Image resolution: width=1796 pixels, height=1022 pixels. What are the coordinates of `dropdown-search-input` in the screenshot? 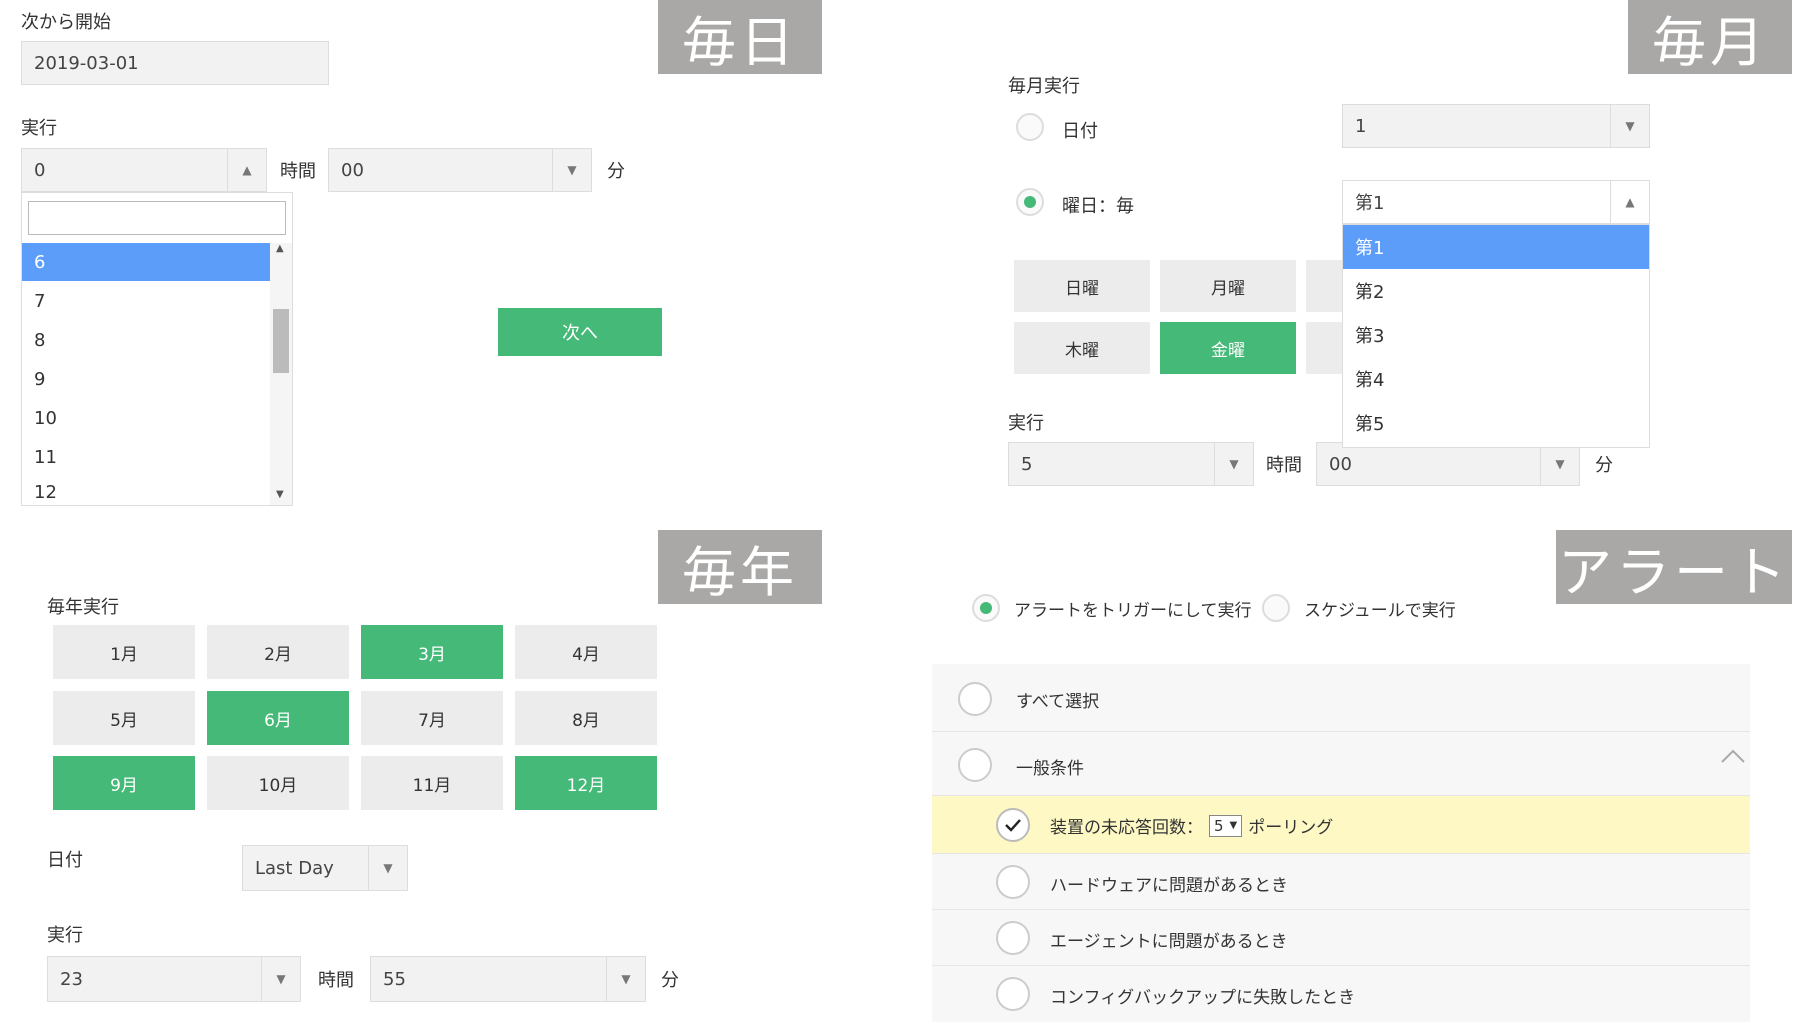 It's located at (157, 218).